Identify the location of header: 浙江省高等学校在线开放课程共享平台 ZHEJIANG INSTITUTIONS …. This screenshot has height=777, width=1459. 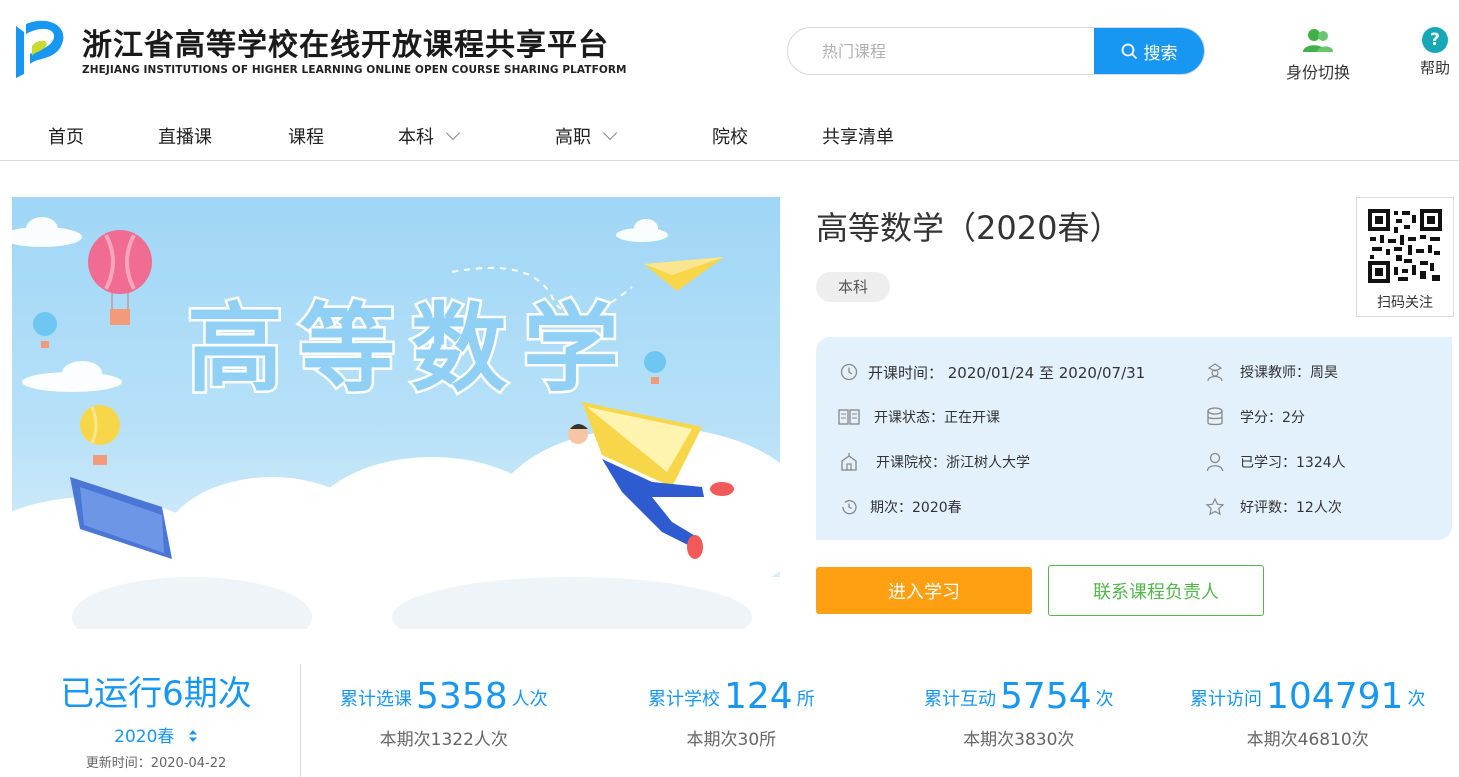
(729, 52).